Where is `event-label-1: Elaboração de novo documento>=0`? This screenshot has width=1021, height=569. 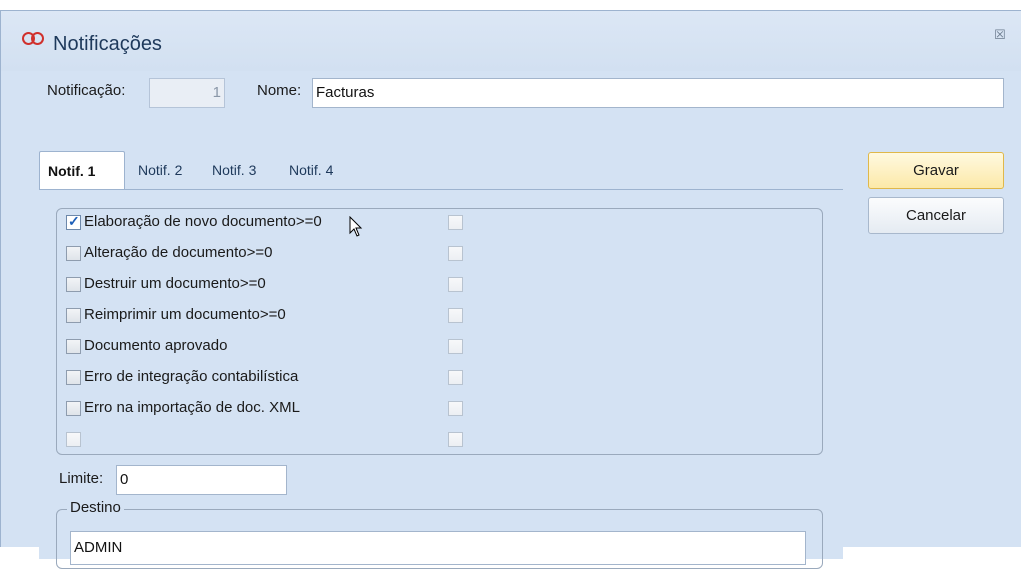 event-label-1: Elaboração de novo documento>=0 is located at coordinates (203, 221).